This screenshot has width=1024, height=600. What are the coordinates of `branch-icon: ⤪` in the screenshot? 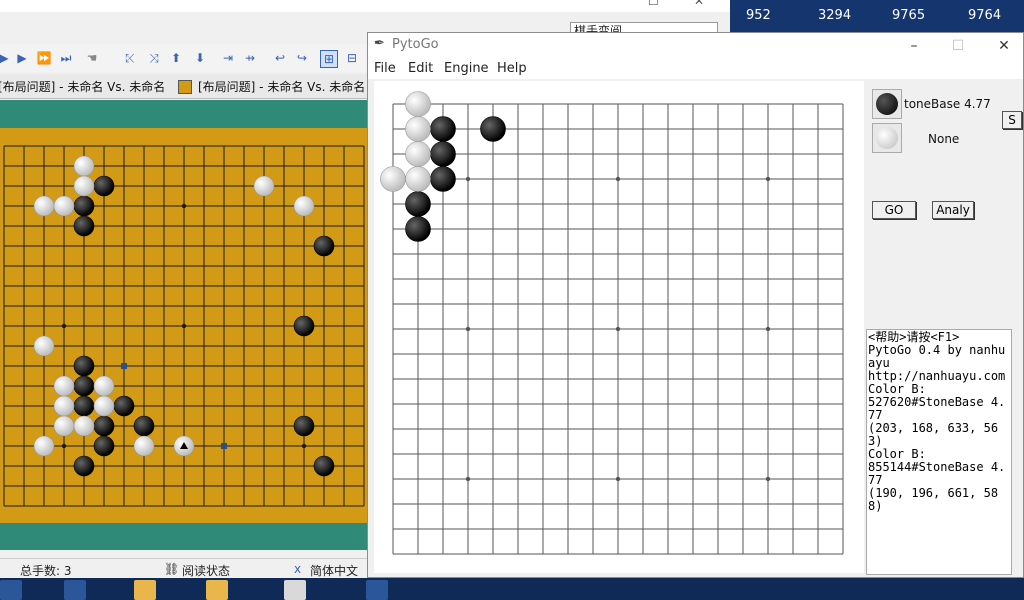 It's located at (130, 58).